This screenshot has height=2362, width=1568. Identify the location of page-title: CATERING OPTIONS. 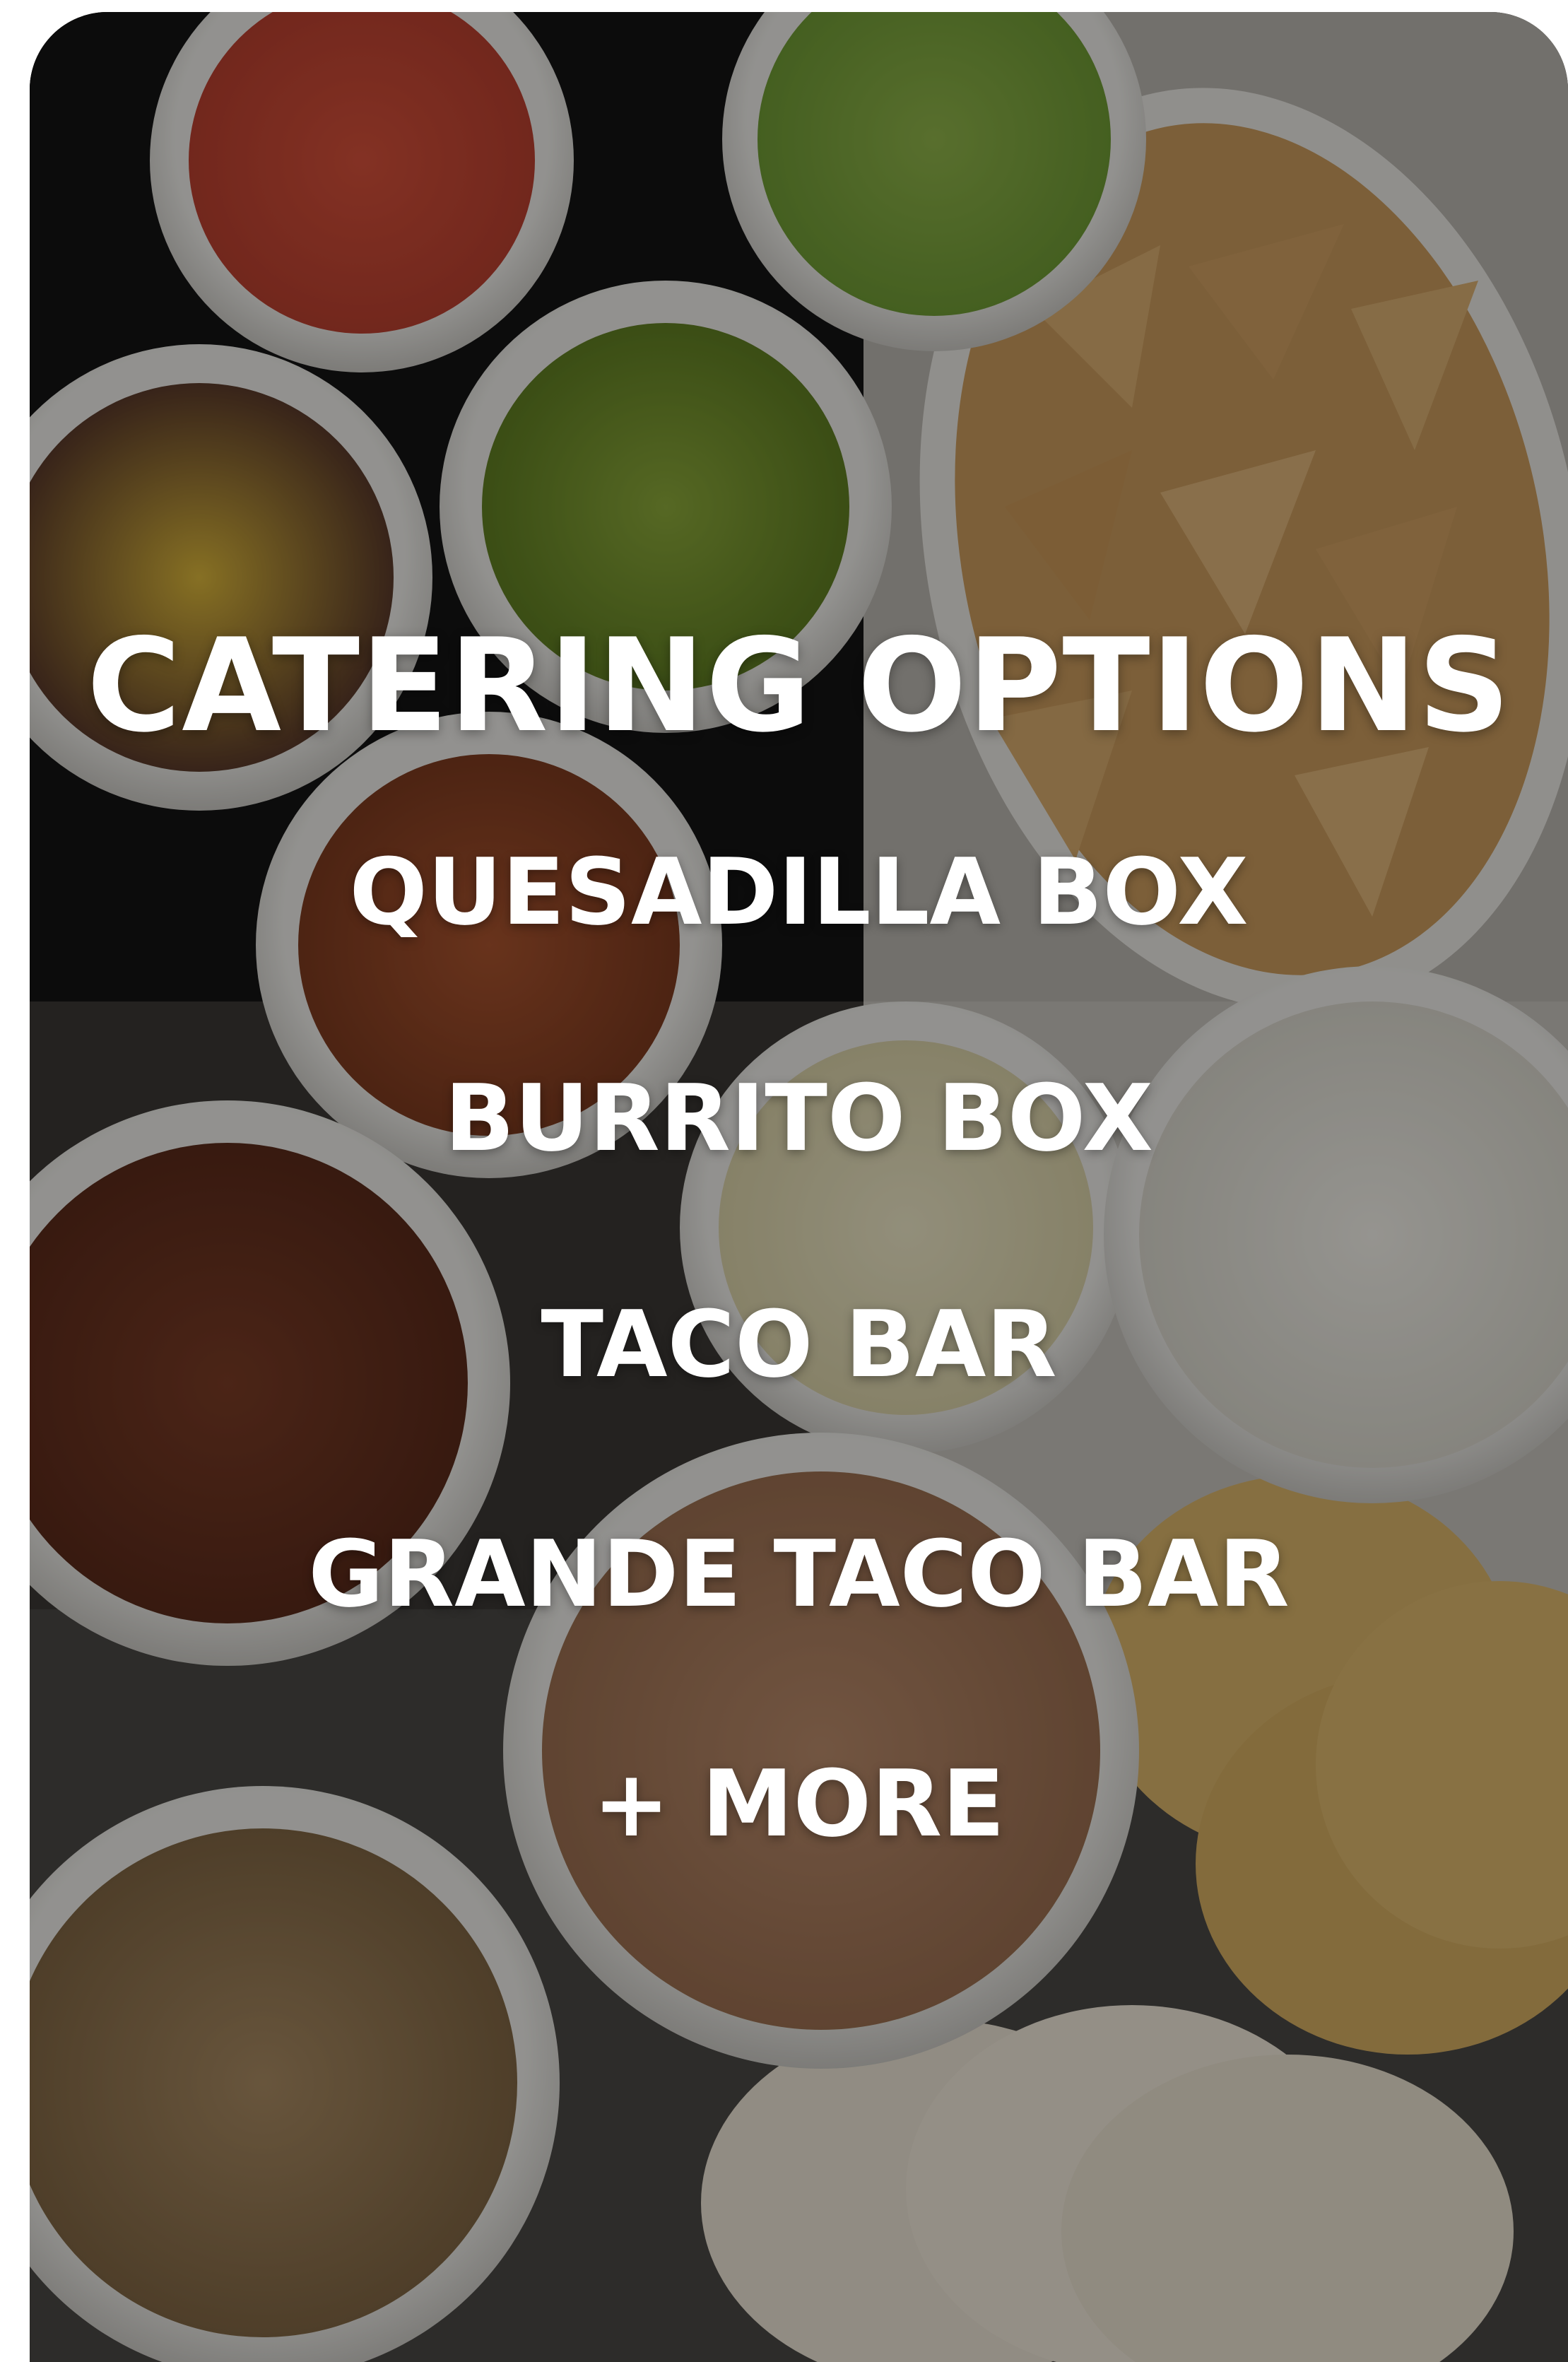
(798, 685).